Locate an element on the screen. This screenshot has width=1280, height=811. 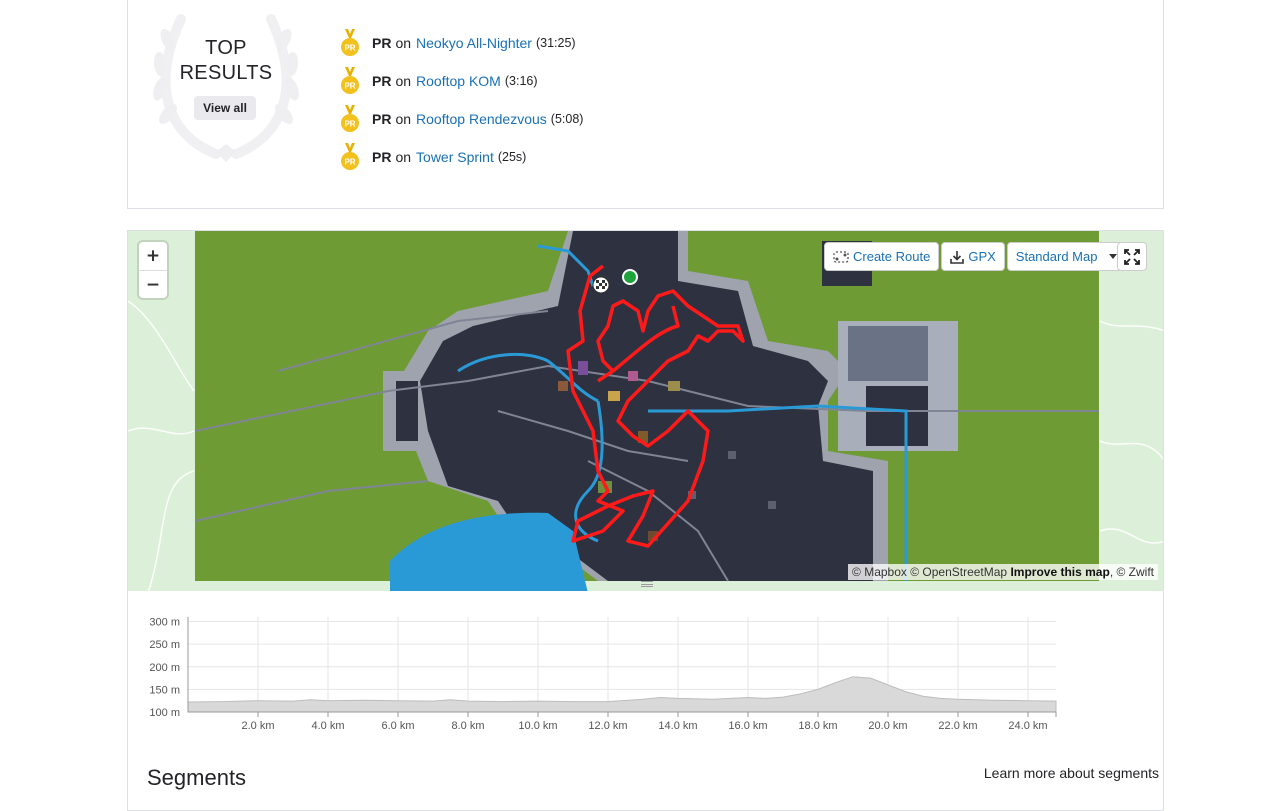
segment-link: Rooftop KOM is located at coordinates (458, 81).